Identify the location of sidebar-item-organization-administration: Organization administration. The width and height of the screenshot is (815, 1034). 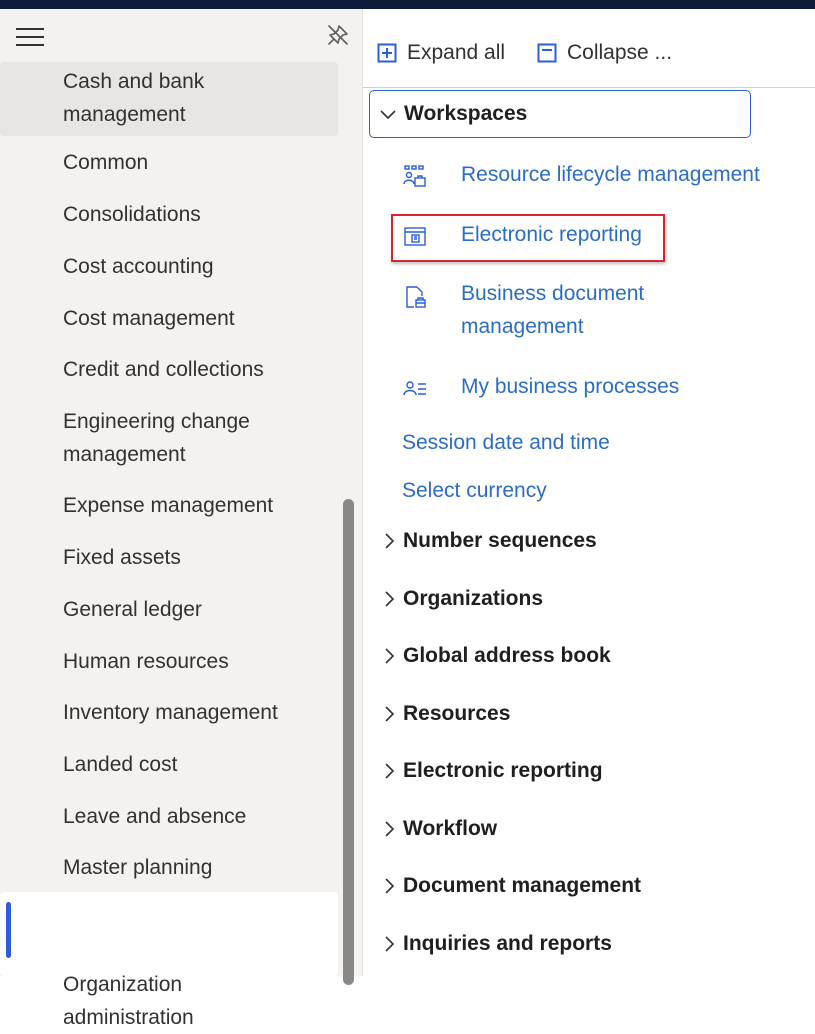
(169, 960).